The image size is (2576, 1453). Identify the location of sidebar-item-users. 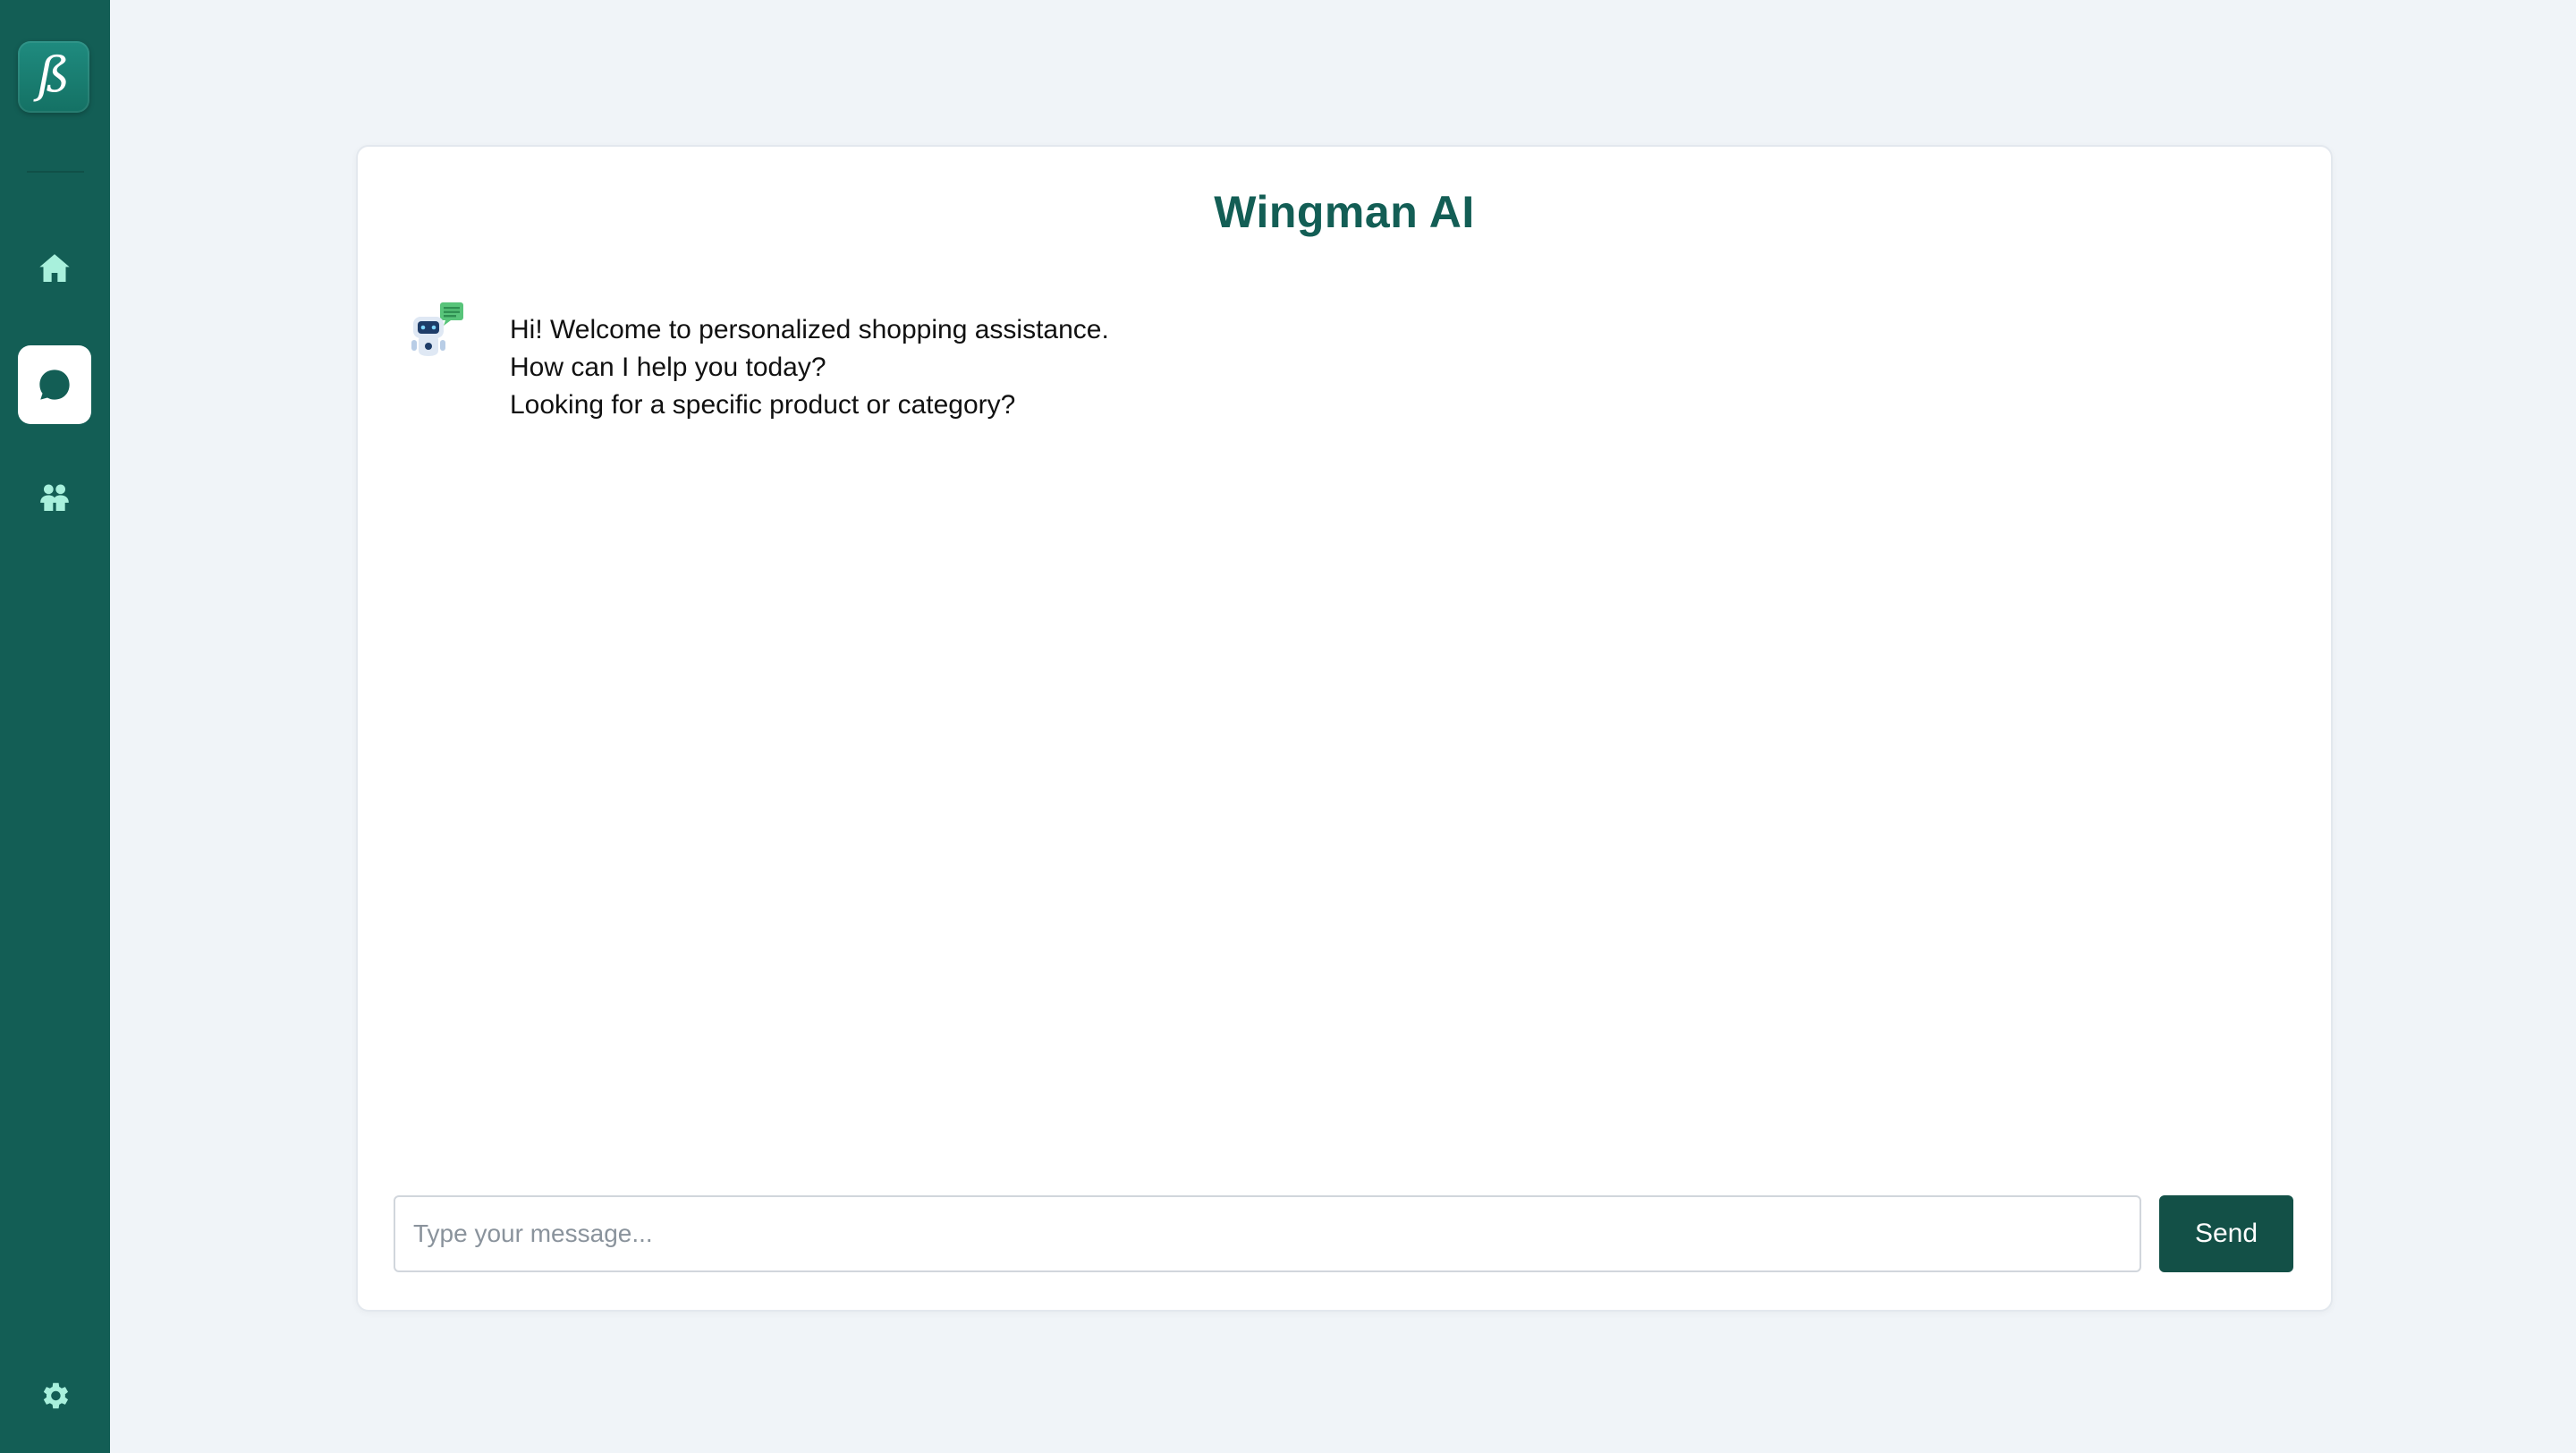
(54, 497).